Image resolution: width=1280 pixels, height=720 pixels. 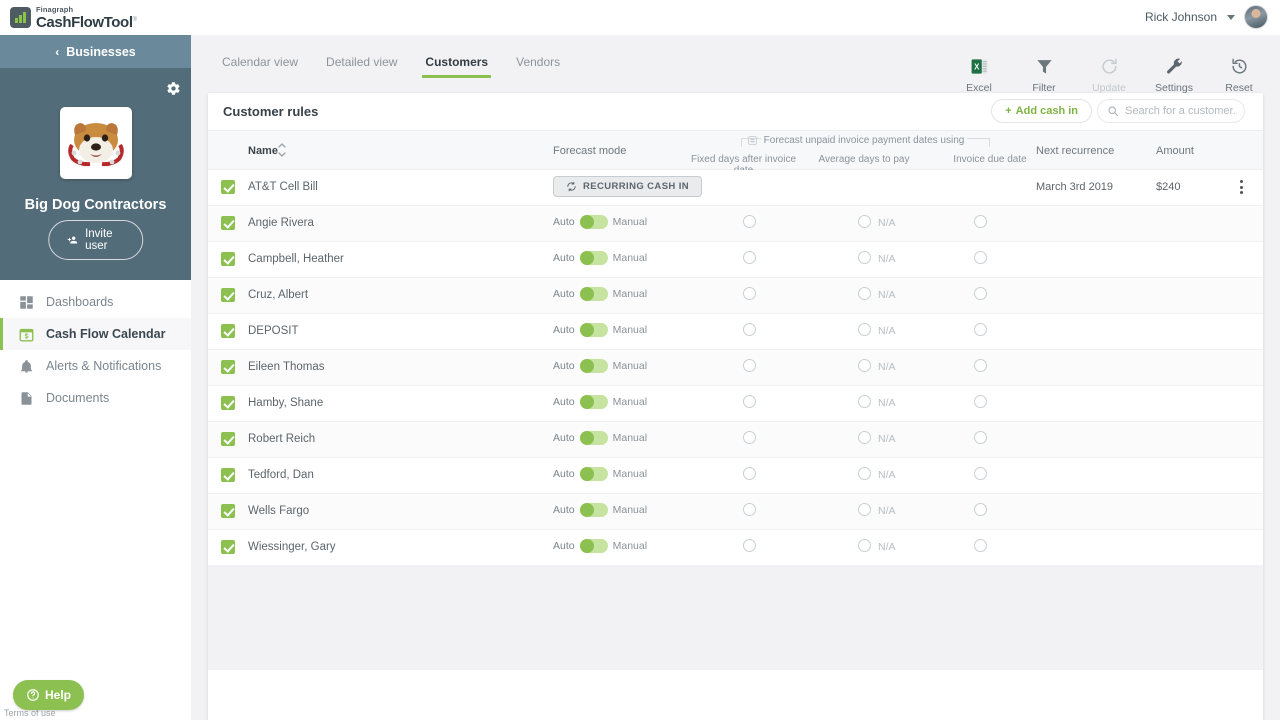 I want to click on table-row: Angie Rivera Auto Manual N/A, so click(x=735, y=224).